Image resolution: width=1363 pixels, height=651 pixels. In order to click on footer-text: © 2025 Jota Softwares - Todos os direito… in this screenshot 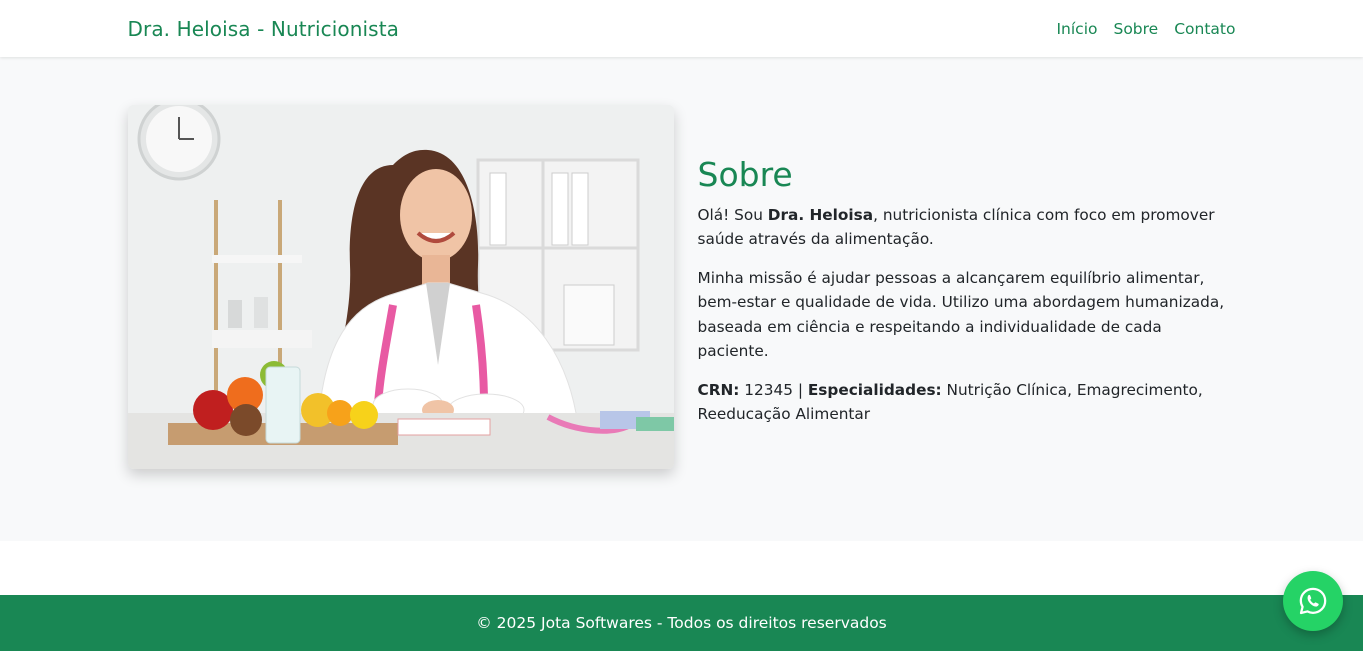, I will do `click(681, 623)`.